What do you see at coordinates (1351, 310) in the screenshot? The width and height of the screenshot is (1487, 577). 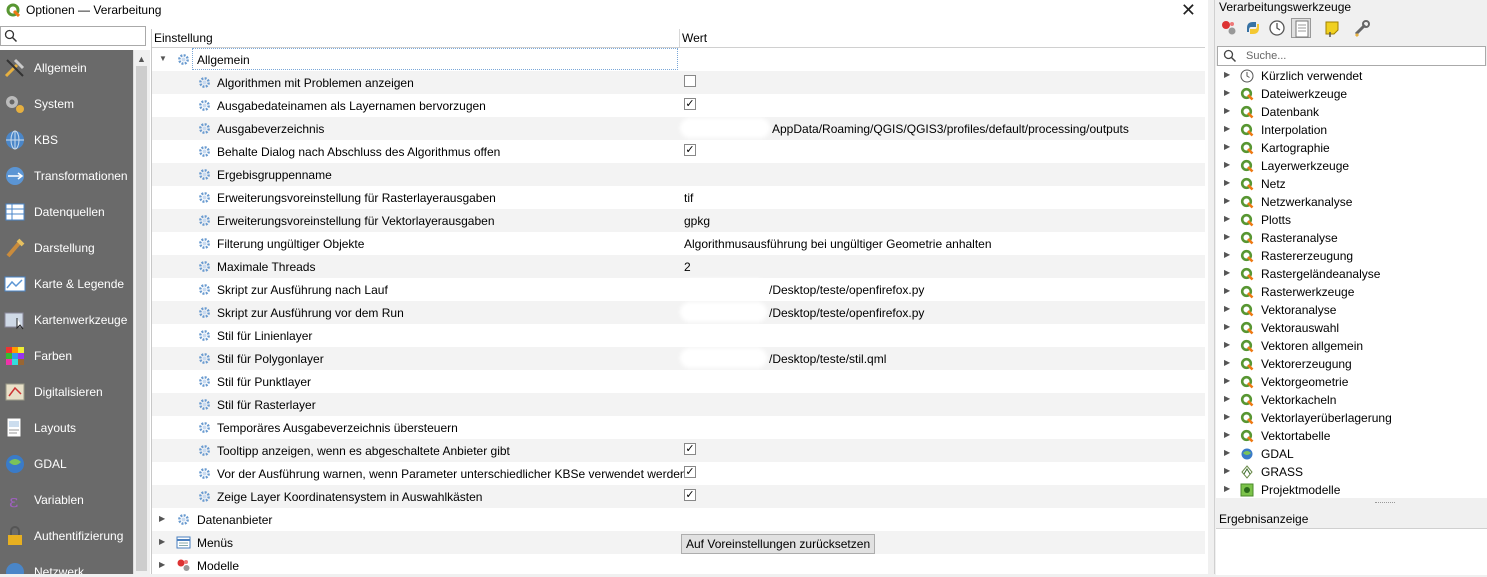 I see `tree-item: ▶ Vektoranalyse` at bounding box center [1351, 310].